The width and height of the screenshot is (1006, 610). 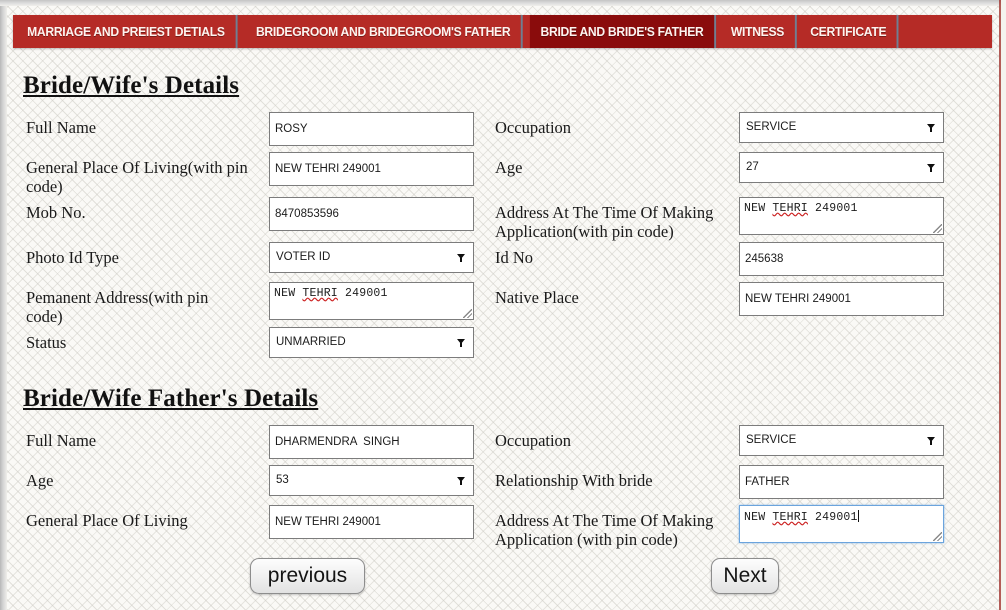 I want to click on field-bride-age: 27, so click(x=841, y=172).